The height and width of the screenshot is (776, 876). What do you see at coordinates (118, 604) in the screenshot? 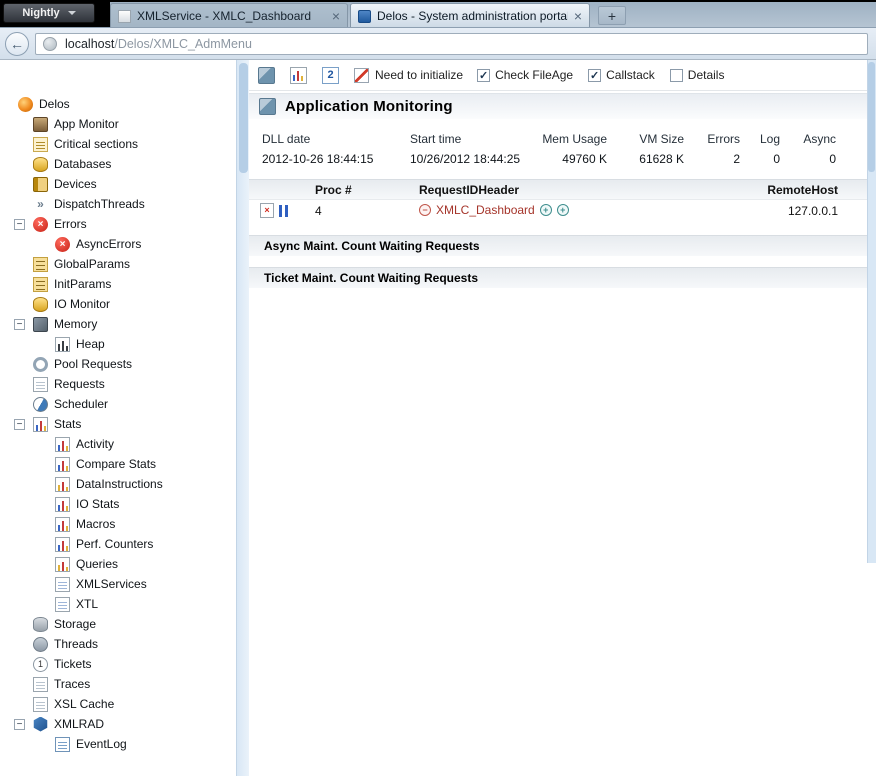
I see `tree-item-xtl: XTL` at bounding box center [118, 604].